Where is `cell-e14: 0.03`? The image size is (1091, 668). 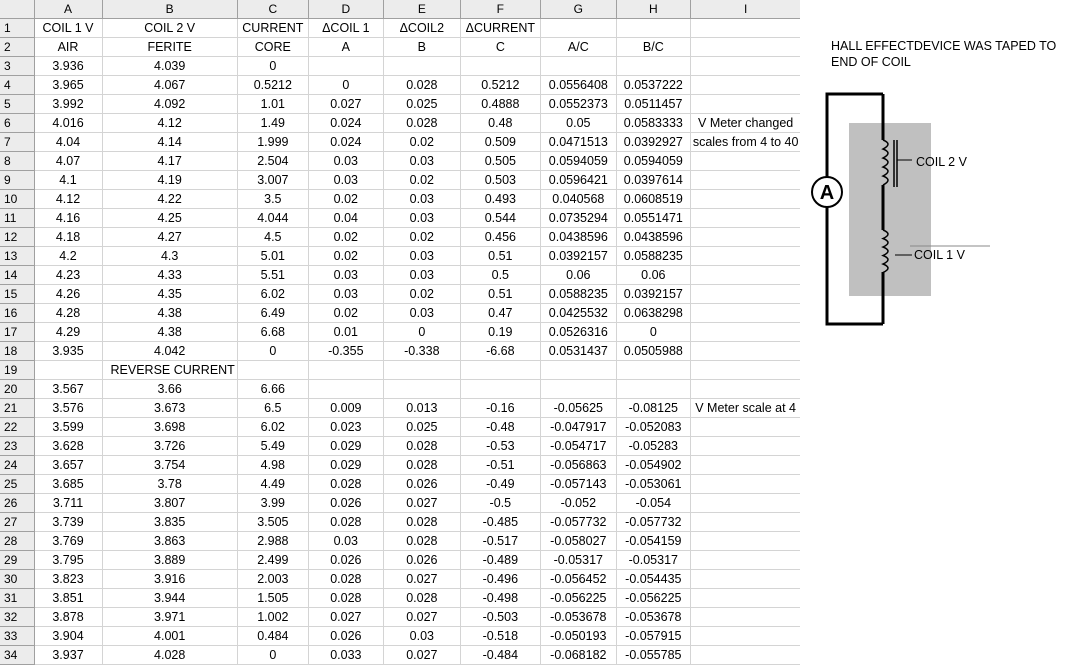
cell-e14: 0.03 is located at coordinates (422, 275).